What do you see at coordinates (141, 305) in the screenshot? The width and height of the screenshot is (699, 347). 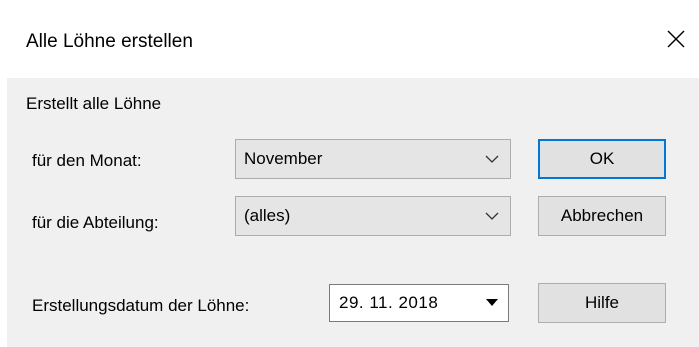 I see `creation-date-label: Erstellungsdatum der Löhne:` at bounding box center [141, 305].